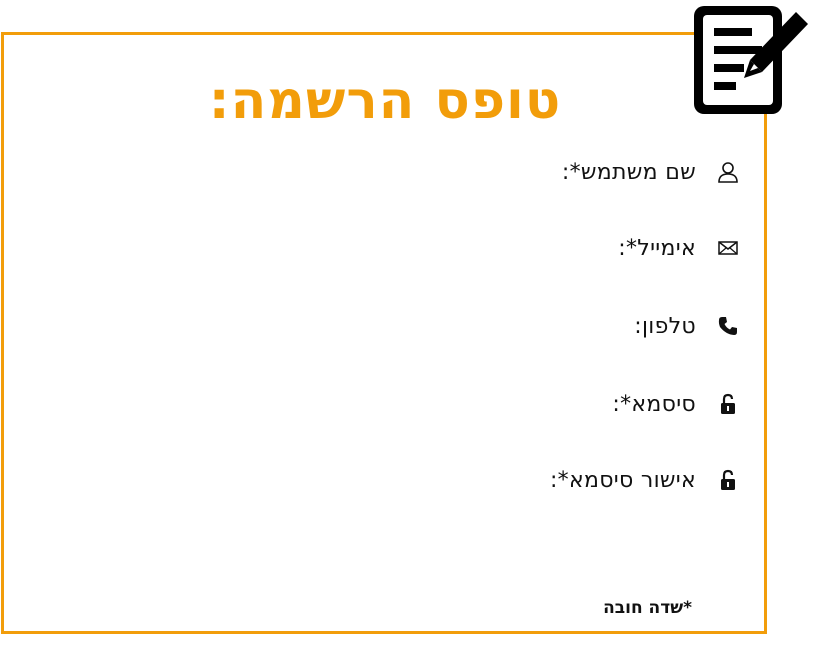  What do you see at coordinates (385, 101) in the screenshot?
I see `page-title: טופס הרשמה:` at bounding box center [385, 101].